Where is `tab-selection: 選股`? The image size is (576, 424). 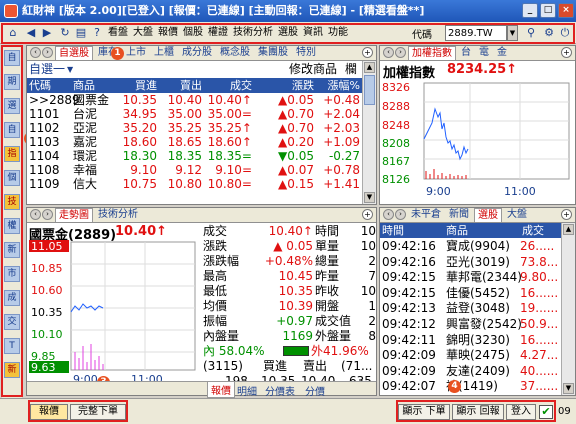 tab-selection: 選股 is located at coordinates (488, 215).